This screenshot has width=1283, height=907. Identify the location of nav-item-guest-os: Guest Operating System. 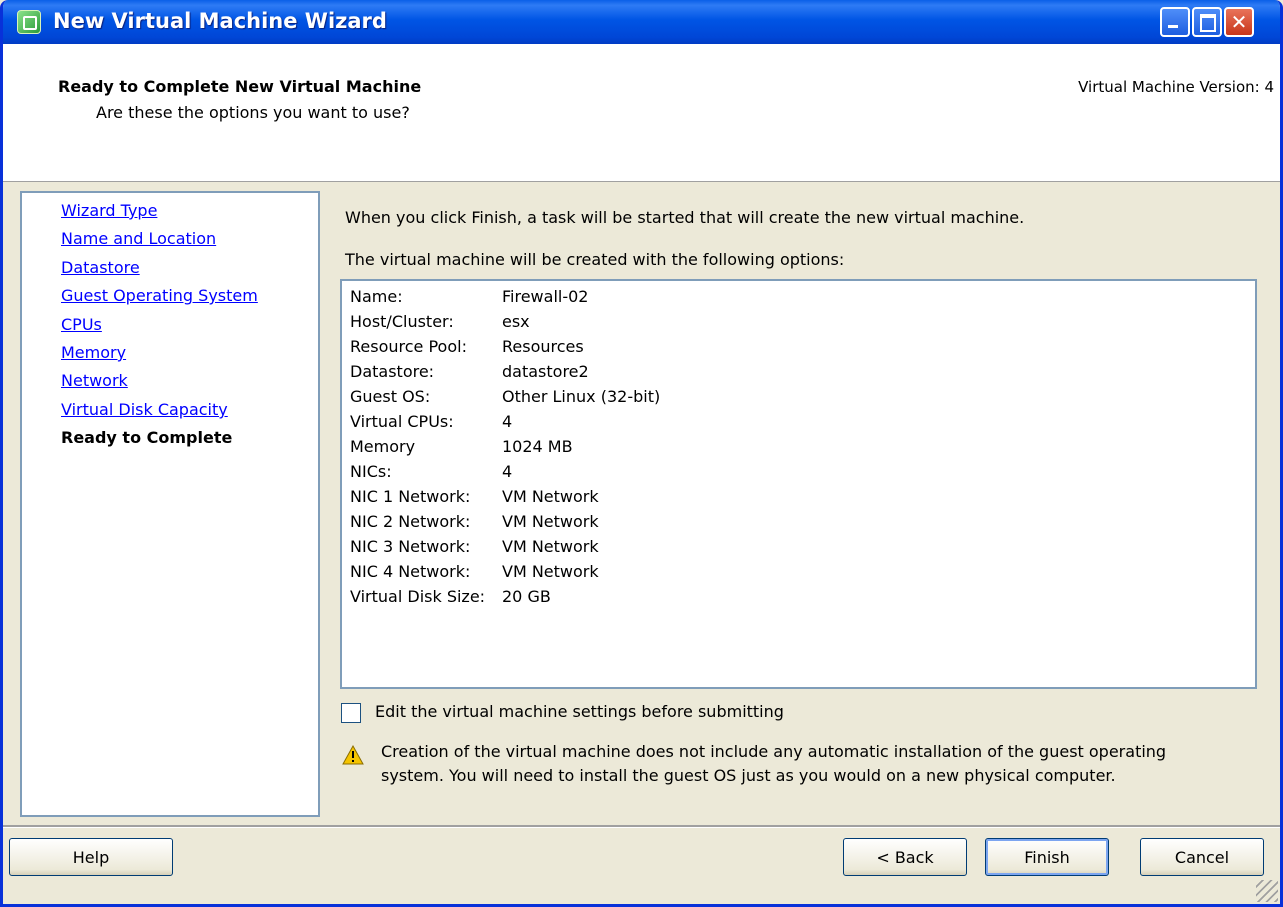
(159, 295).